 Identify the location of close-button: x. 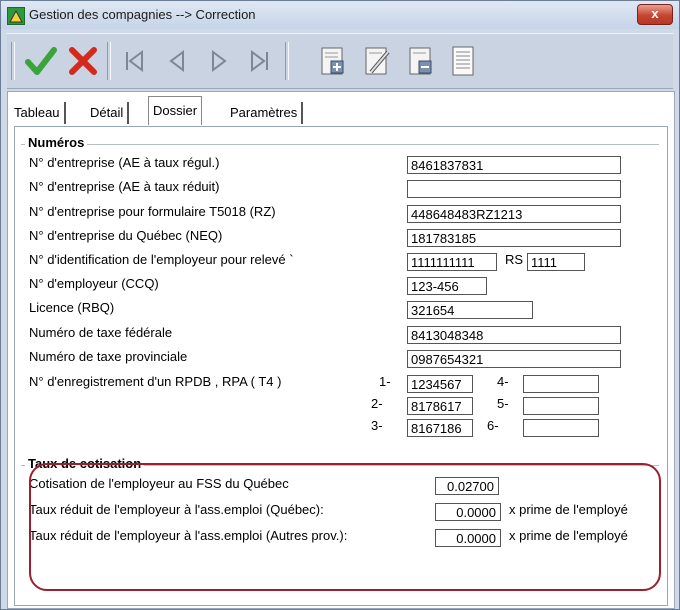
(655, 14).